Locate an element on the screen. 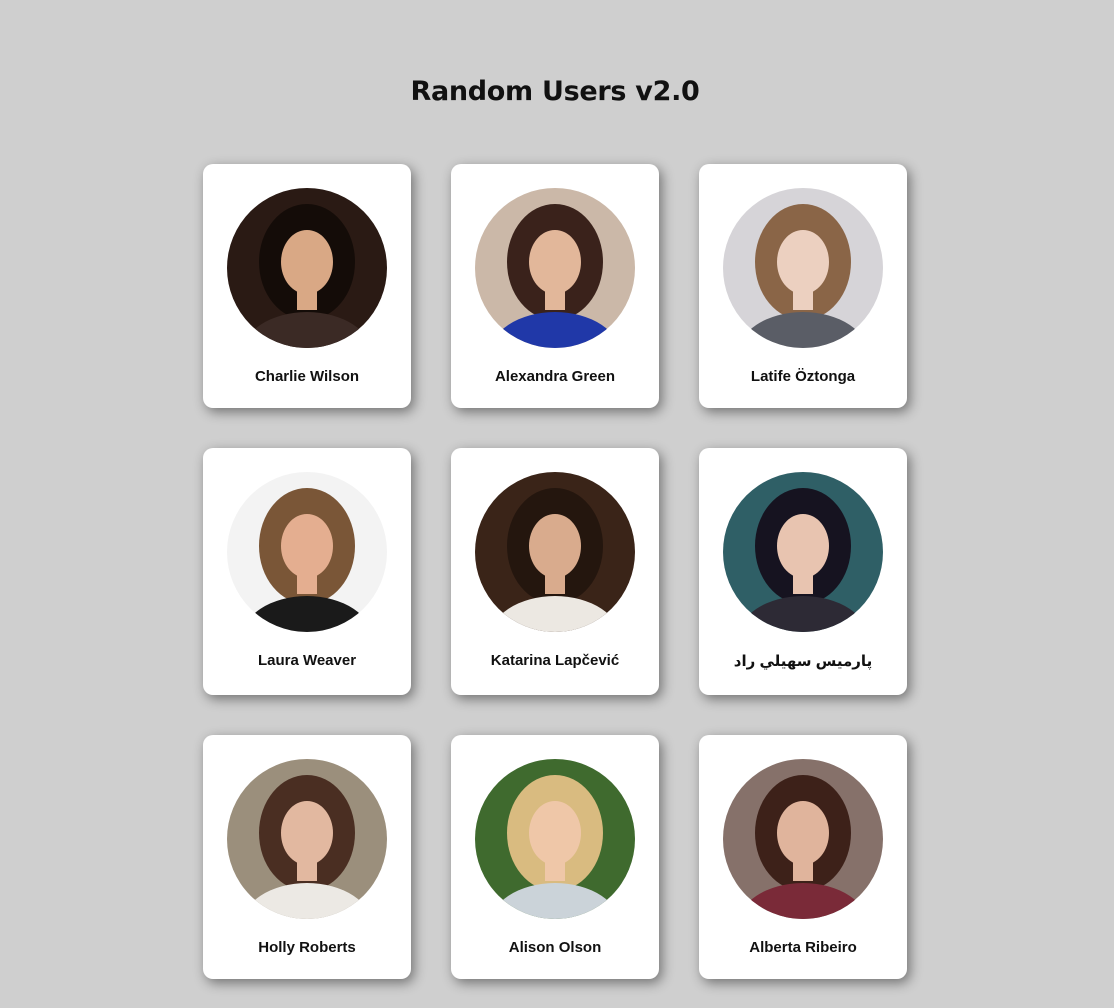 The image size is (1114, 1008). user-card: Katarina Lapčević is located at coordinates (555, 571).